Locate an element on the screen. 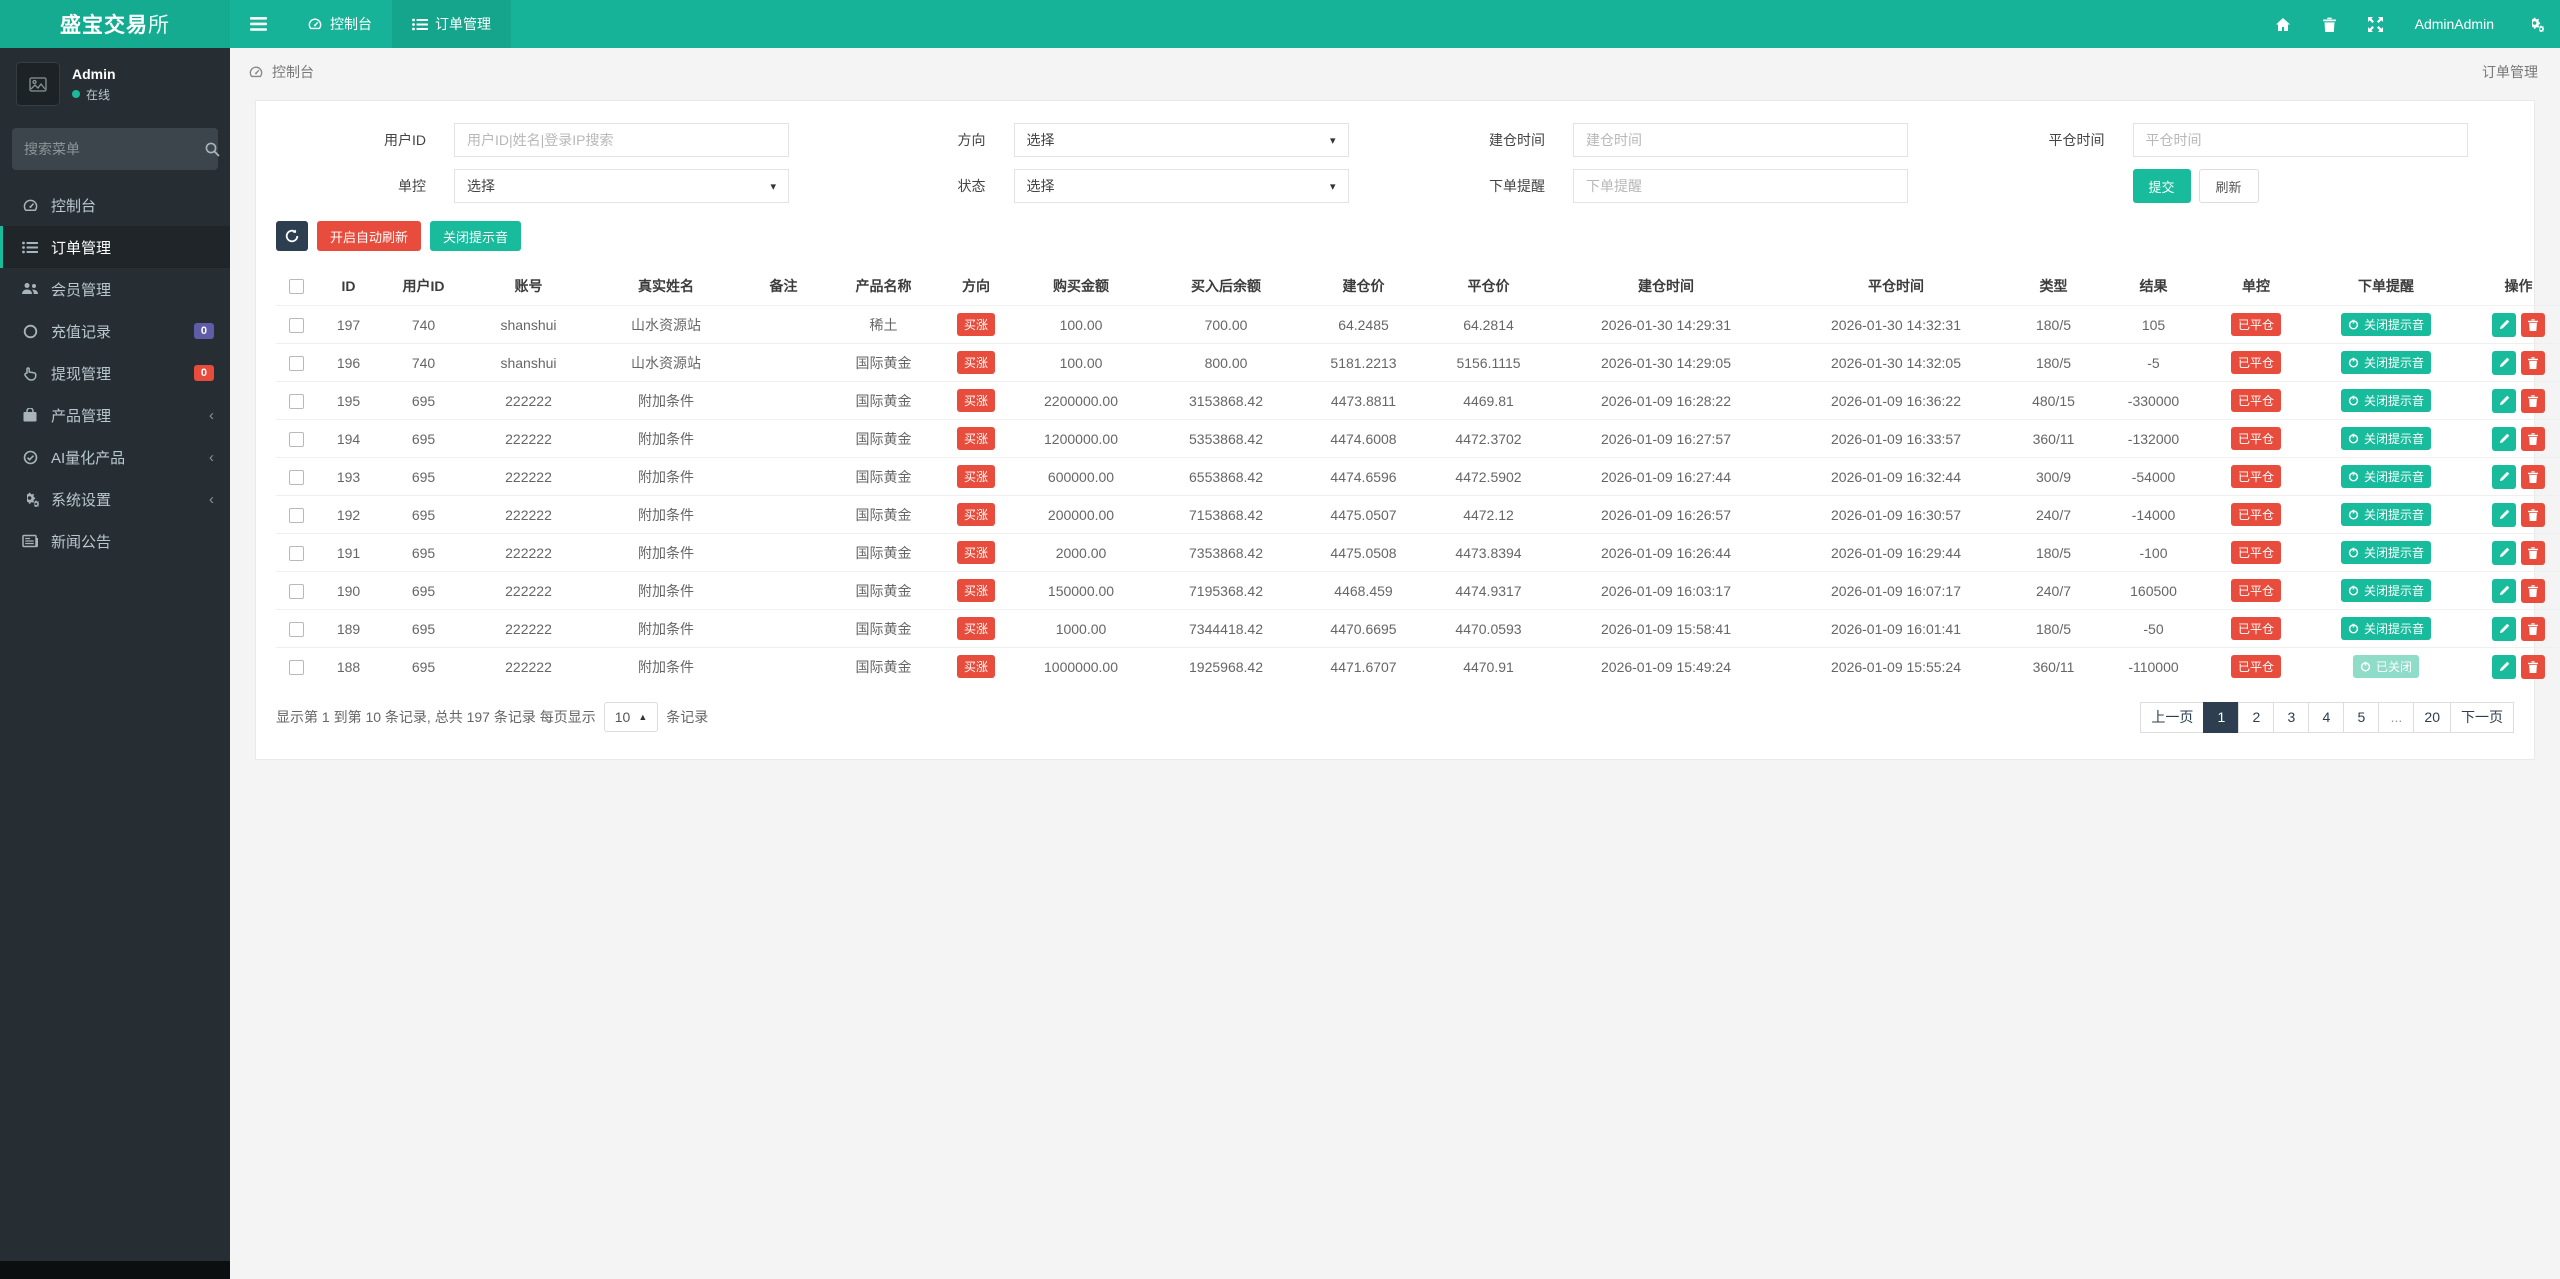  user-id-input is located at coordinates (621, 140).